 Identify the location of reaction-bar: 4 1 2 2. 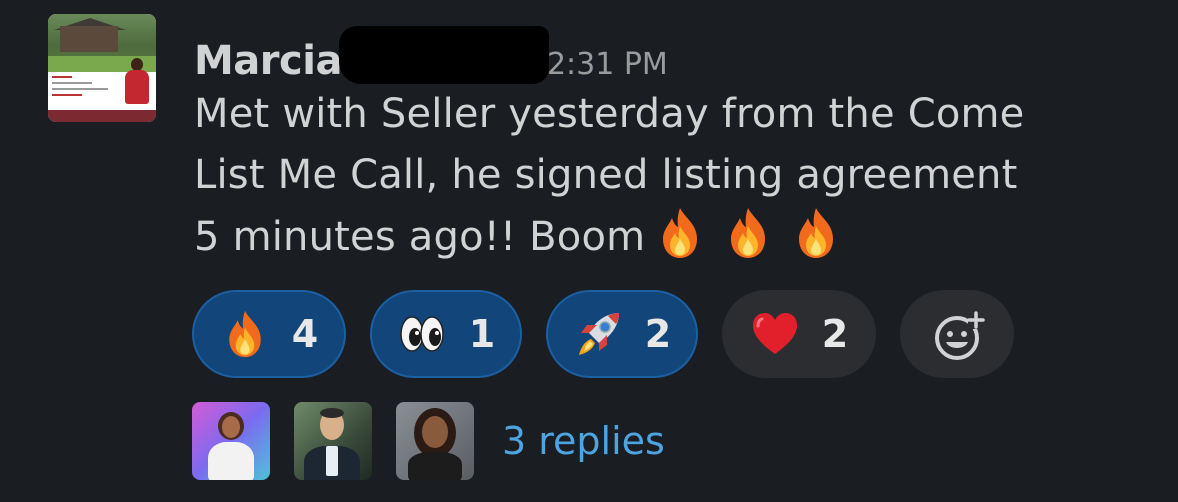
(603, 334).